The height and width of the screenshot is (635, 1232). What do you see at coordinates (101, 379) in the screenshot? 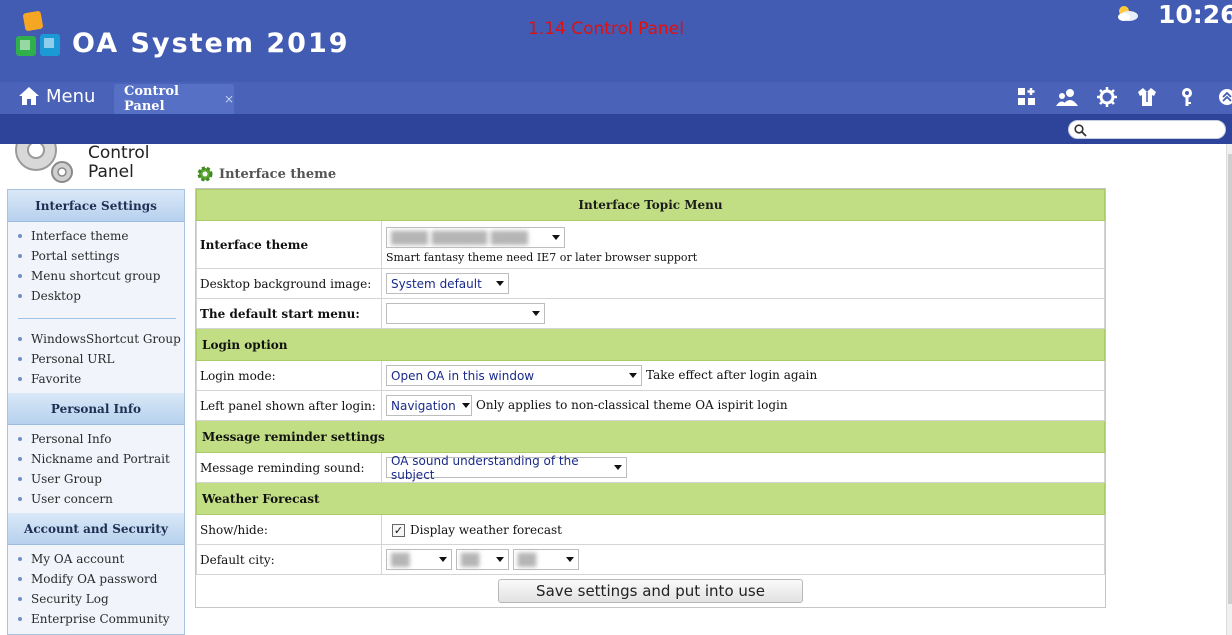
I see `sidebar-item-favorite: Favorite` at bounding box center [101, 379].